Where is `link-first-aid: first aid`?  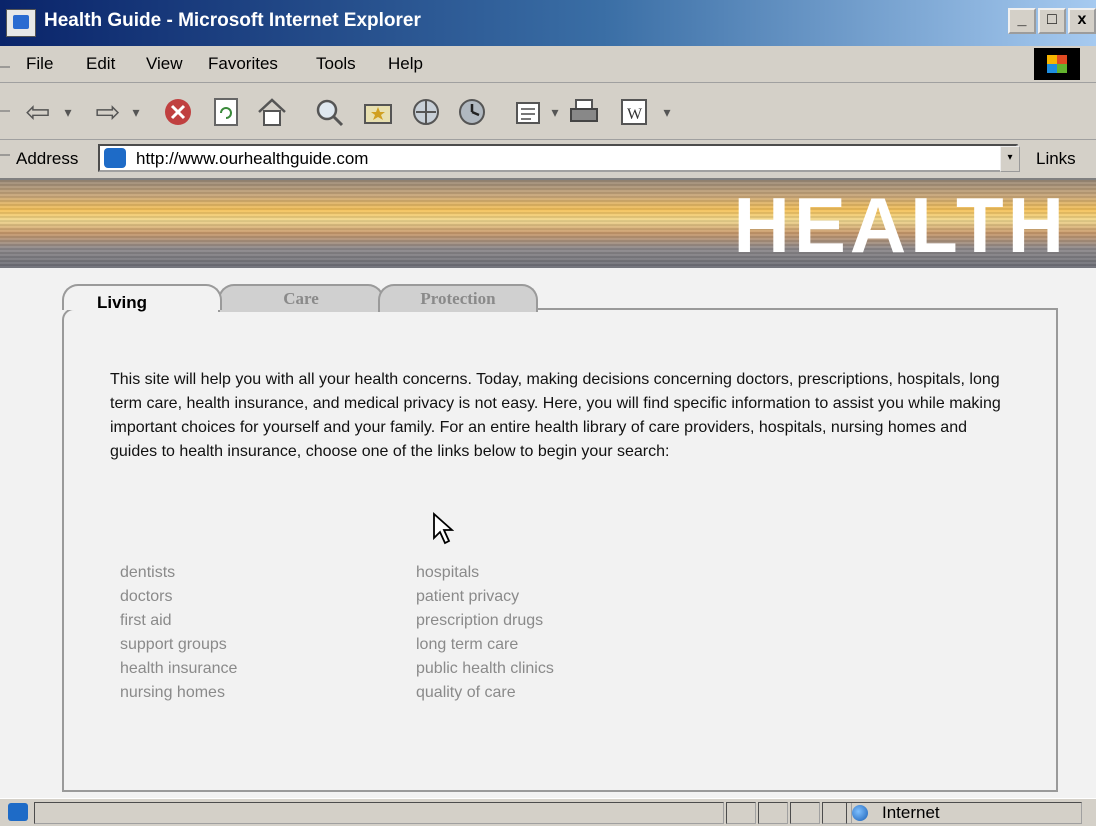 link-first-aid: first aid is located at coordinates (146, 621).